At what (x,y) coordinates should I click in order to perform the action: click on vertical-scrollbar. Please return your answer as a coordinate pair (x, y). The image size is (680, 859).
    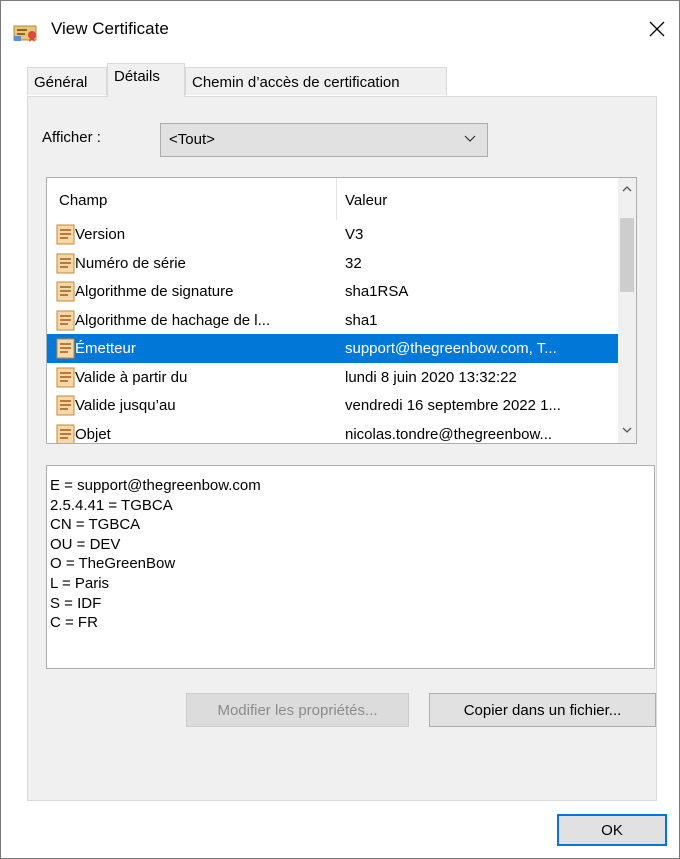
    Looking at the image, I should click on (627, 310).